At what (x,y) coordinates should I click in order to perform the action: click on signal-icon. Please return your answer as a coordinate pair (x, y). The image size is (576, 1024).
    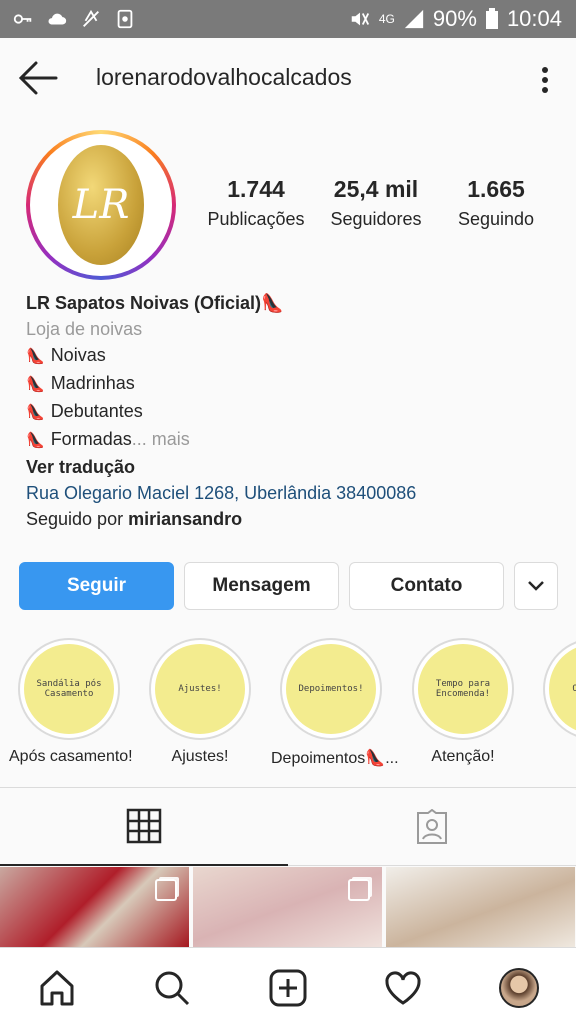
    Looking at the image, I should click on (414, 19).